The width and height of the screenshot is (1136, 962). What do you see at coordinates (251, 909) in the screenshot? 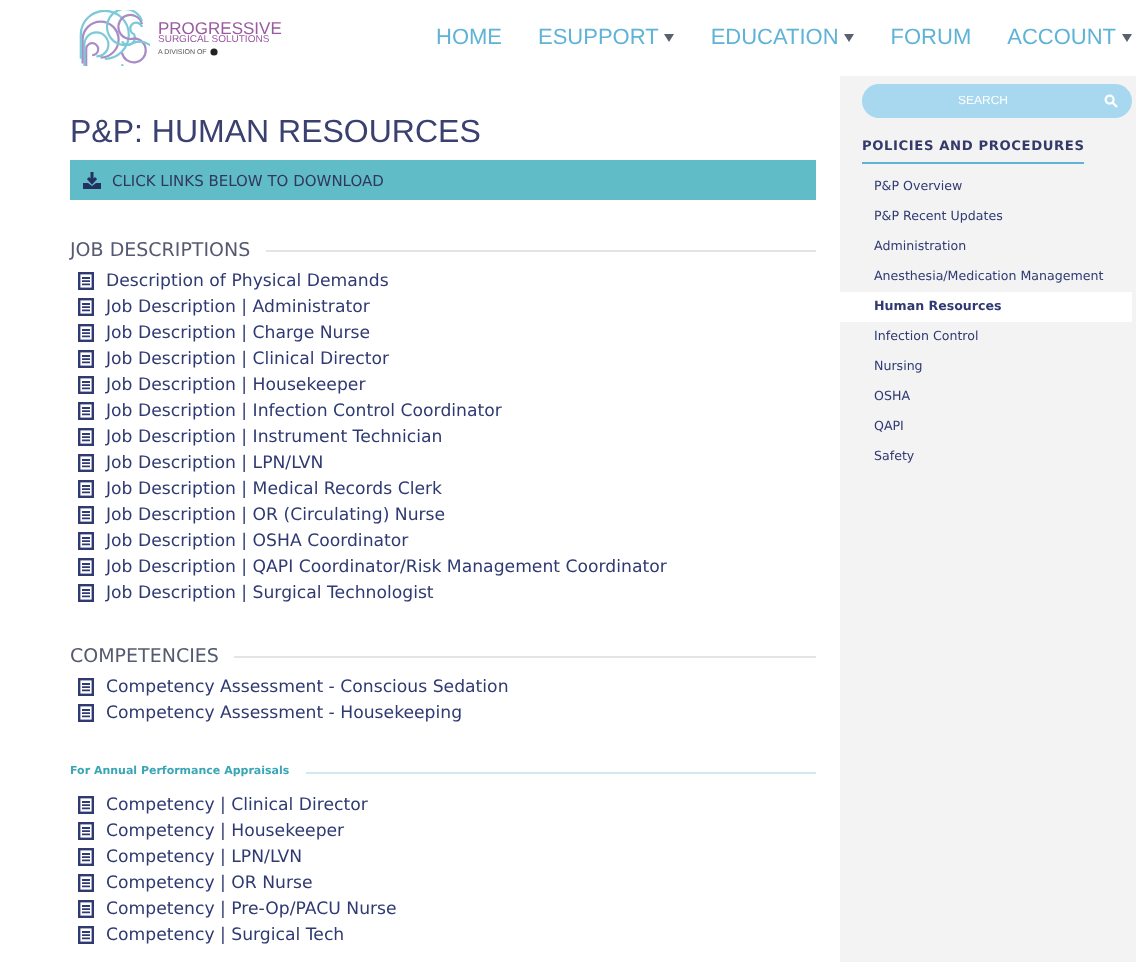
I see `document-link: Competency | Pre-Op/PACU Nurse` at bounding box center [251, 909].